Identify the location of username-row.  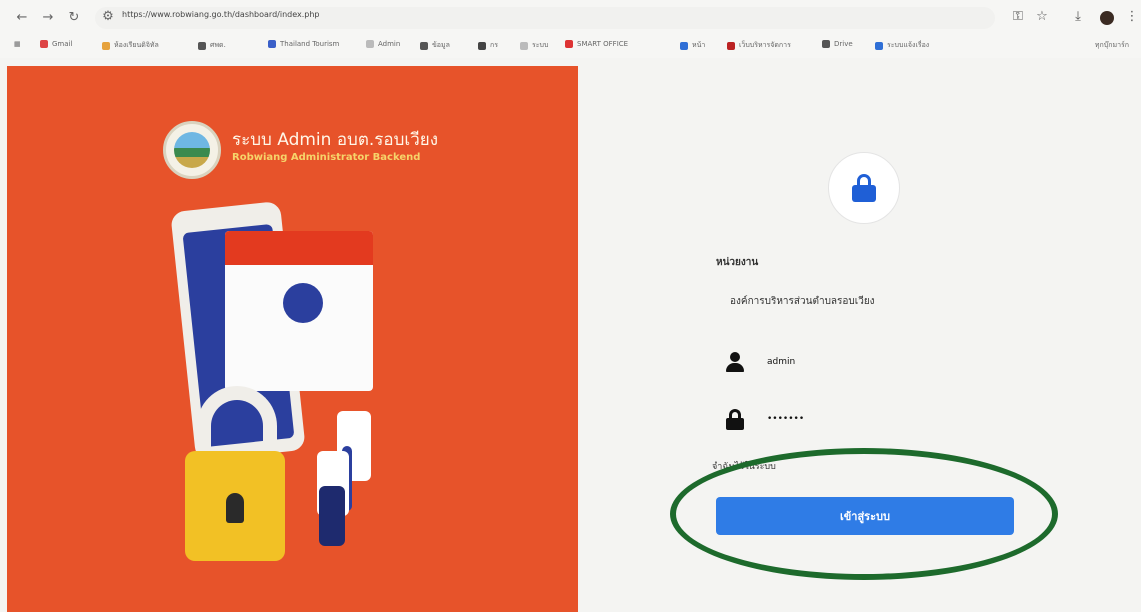
(870, 362).